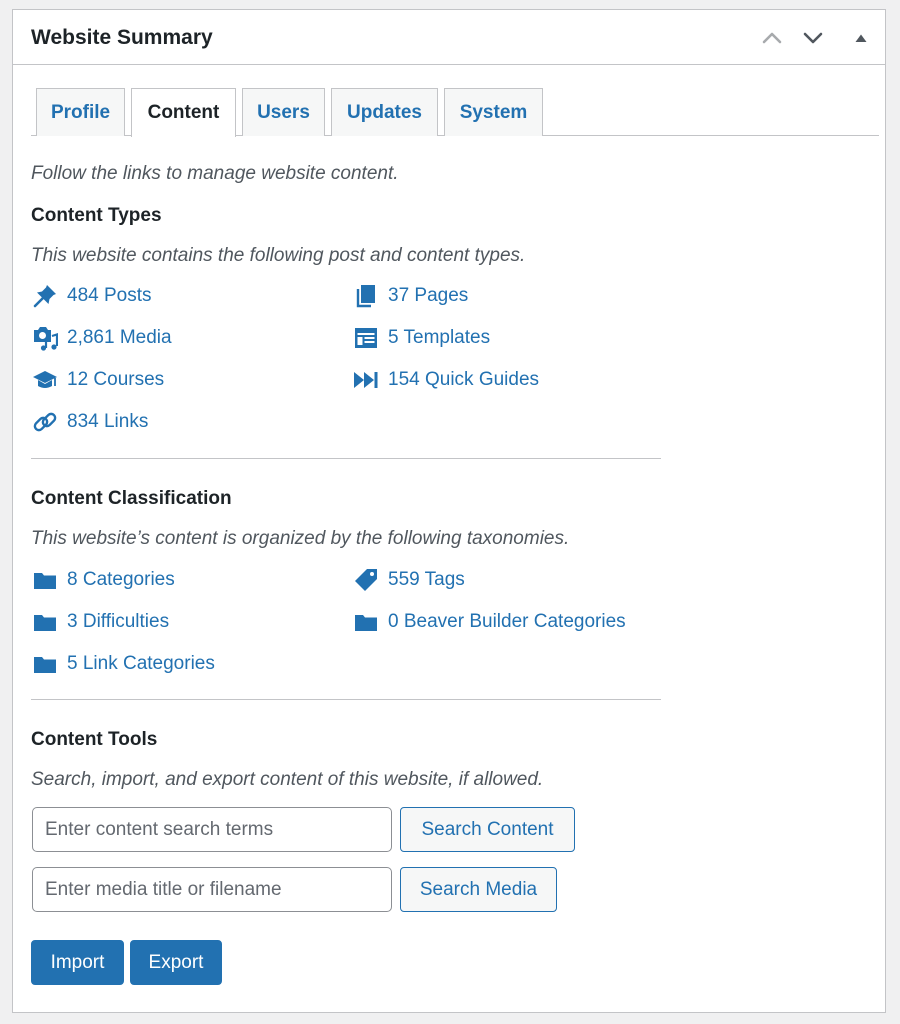 This screenshot has height=1024, width=900. I want to click on quick-guides-link: 154 Quick Guides, so click(446, 380).